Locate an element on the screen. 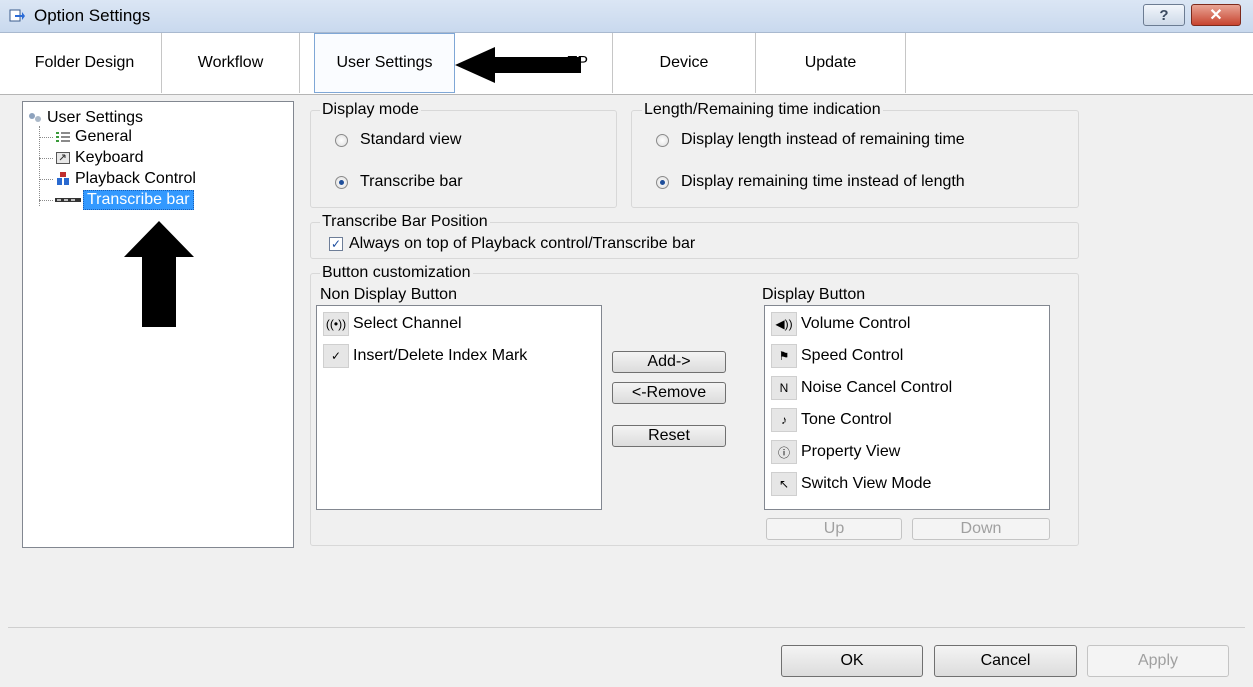 This screenshot has width=1253, height=687. app-icon is located at coordinates (17, 15).